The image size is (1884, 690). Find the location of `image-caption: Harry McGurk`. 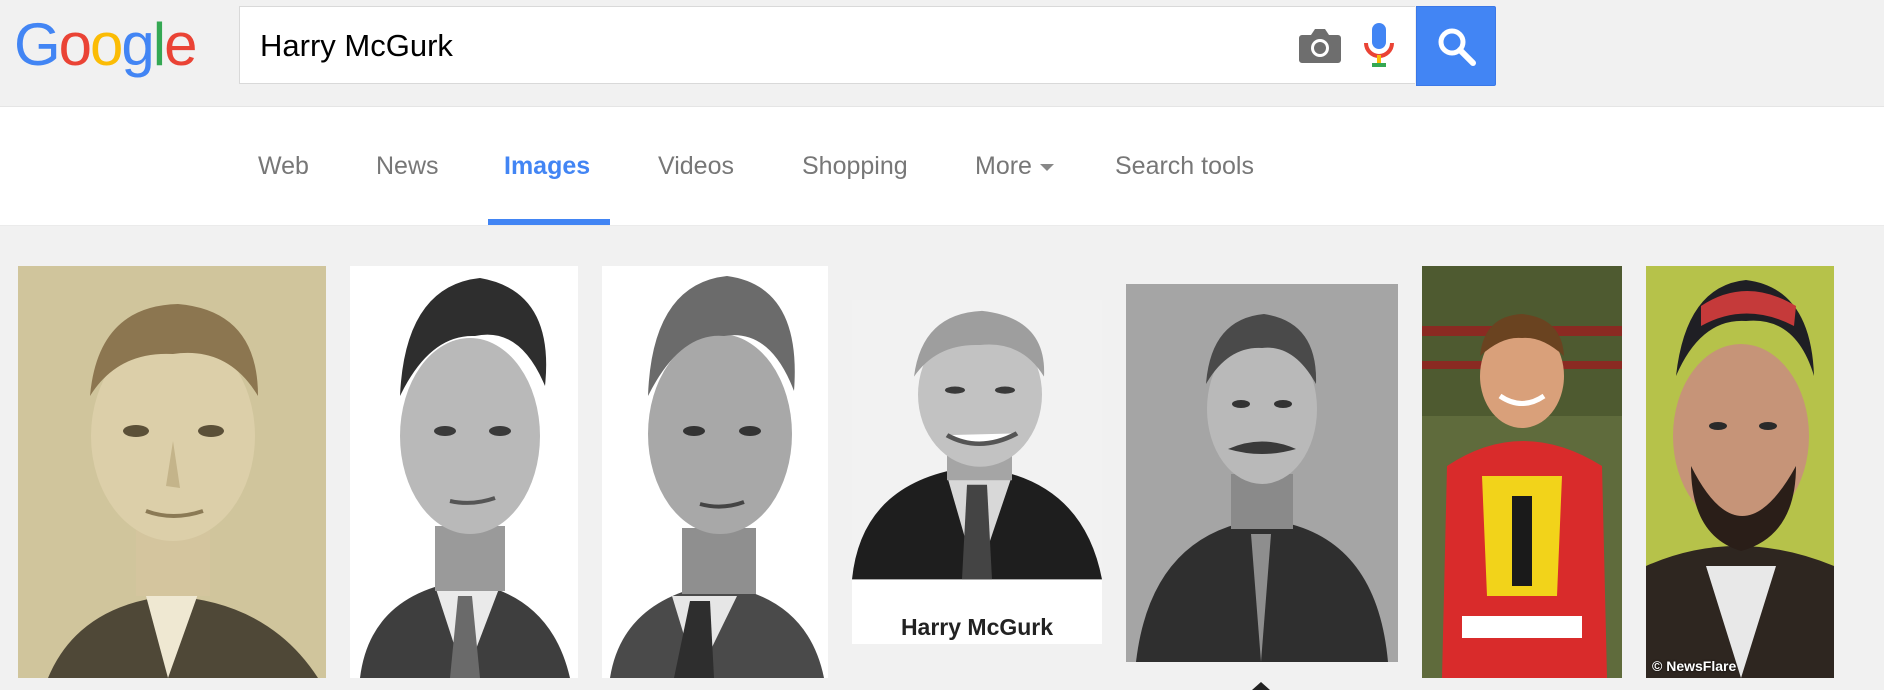

image-caption: Harry McGurk is located at coordinates (977, 627).